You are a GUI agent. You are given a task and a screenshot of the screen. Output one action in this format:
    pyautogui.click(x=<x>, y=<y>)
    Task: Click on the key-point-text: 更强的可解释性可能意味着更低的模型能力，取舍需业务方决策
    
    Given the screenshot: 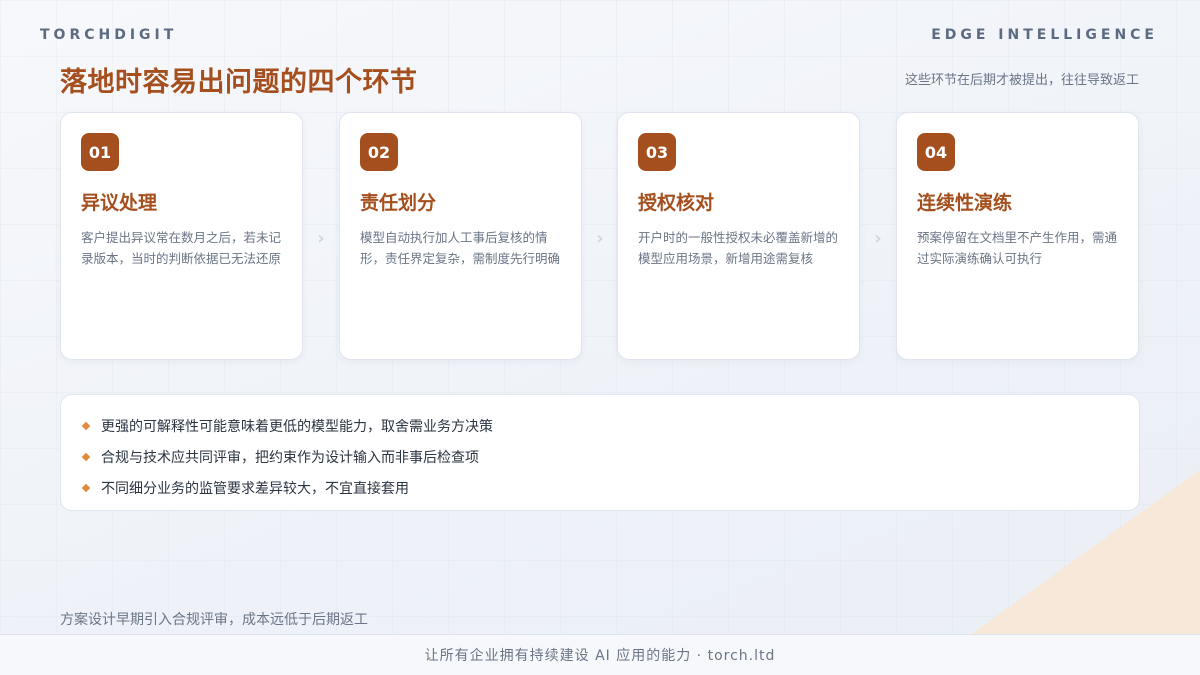 What is the action you would take?
    pyautogui.click(x=297, y=426)
    